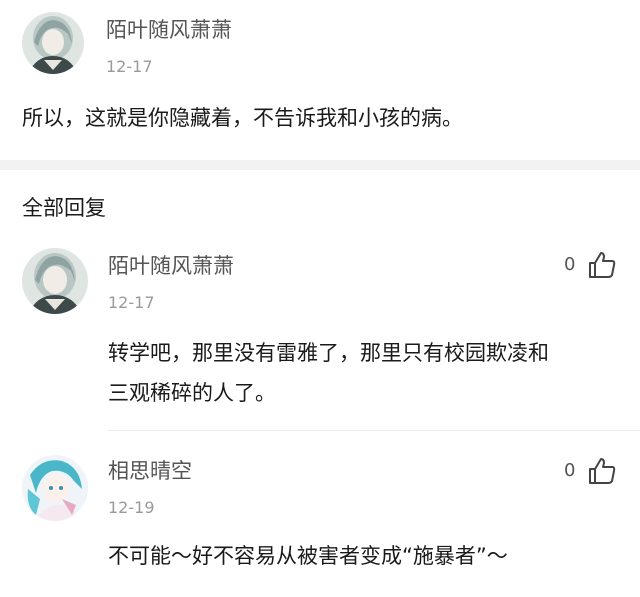 The height and width of the screenshot is (597, 640). Describe the element at coordinates (320, 165) in the screenshot. I see `section-divider` at that location.